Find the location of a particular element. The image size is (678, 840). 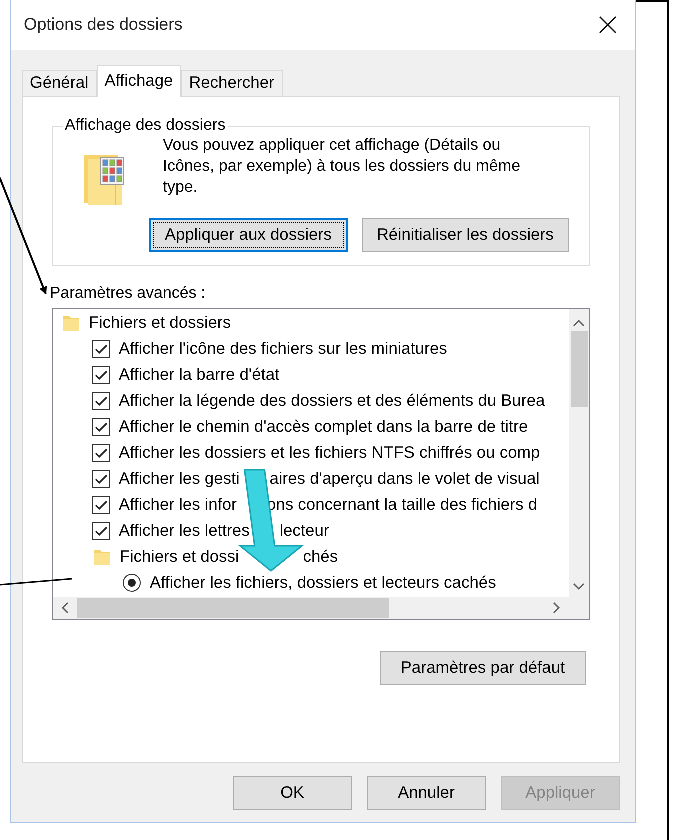

tab: Général is located at coordinates (59, 83).